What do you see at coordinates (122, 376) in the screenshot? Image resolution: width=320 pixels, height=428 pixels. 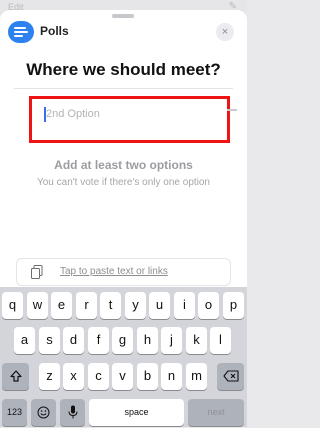 I see `key-v: v` at bounding box center [122, 376].